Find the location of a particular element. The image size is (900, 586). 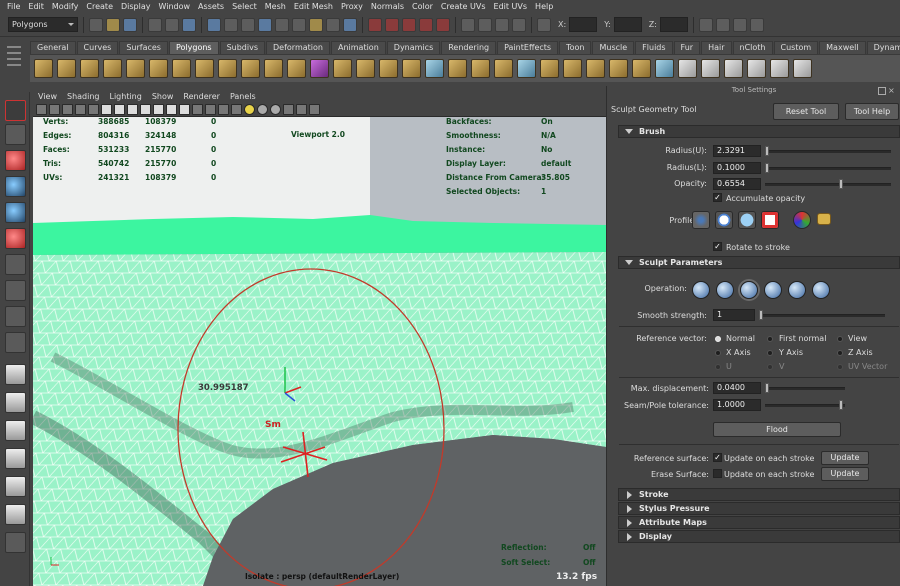

select-tool-icon is located at coordinates (15, 110).